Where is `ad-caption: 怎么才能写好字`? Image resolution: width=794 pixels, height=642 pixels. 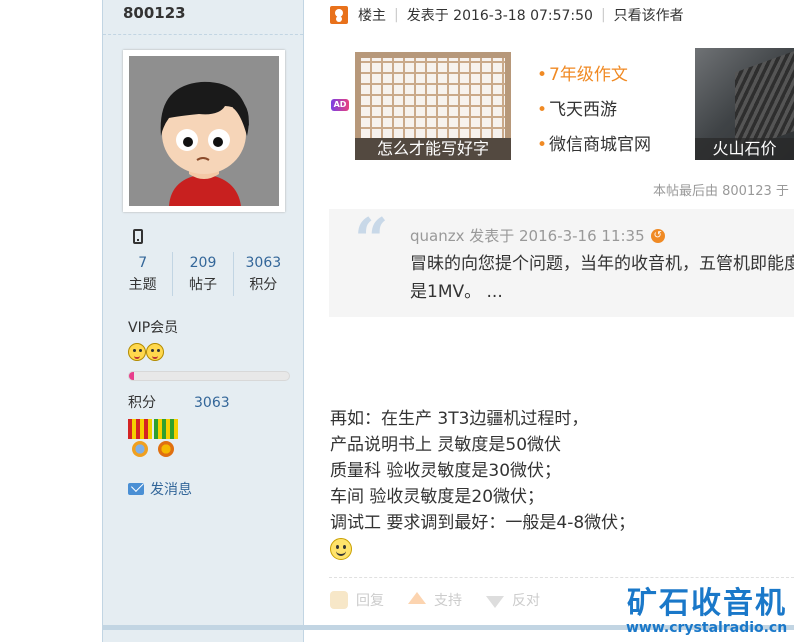 ad-caption: 怎么才能写好字 is located at coordinates (433, 149).